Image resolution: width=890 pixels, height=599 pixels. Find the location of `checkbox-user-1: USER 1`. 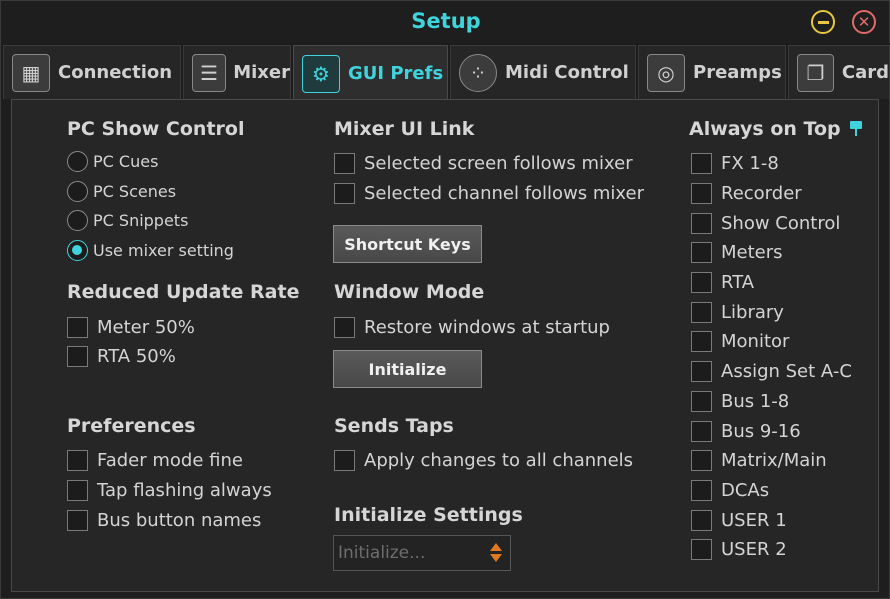

checkbox-user-1: USER 1 is located at coordinates (739, 520).